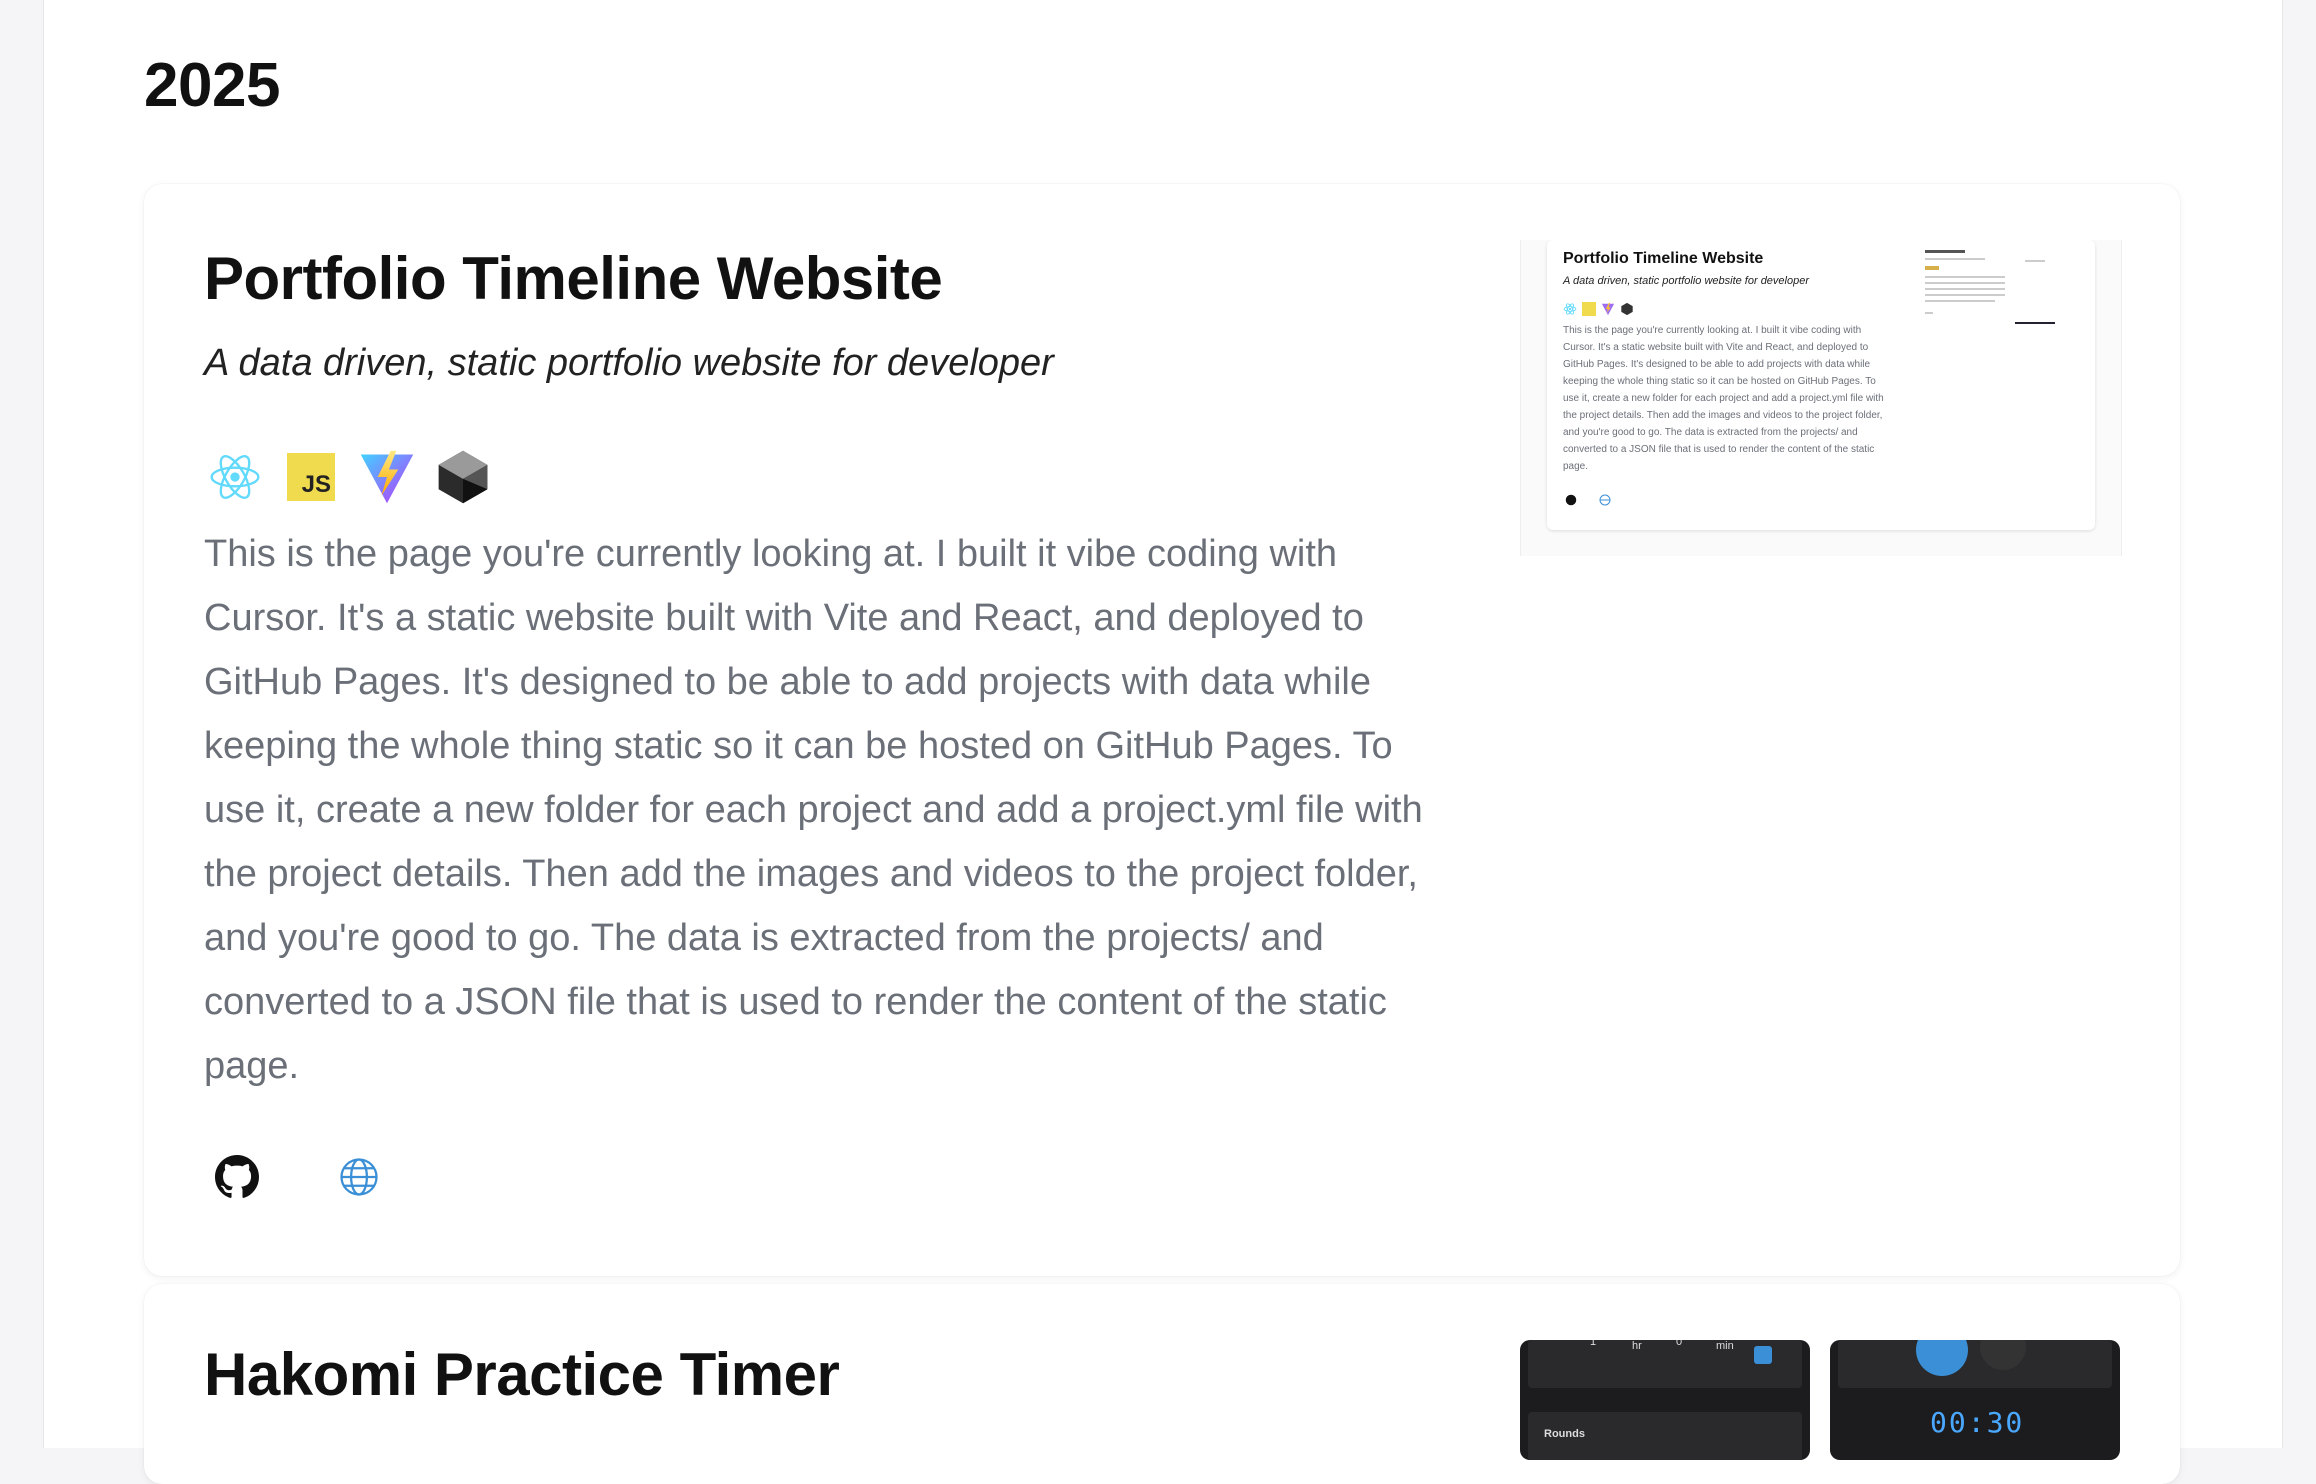 Image resolution: width=2316 pixels, height=1484 pixels. Describe the element at coordinates (1975, 1400) in the screenshot. I see `project-screenshot: 00:30` at that location.